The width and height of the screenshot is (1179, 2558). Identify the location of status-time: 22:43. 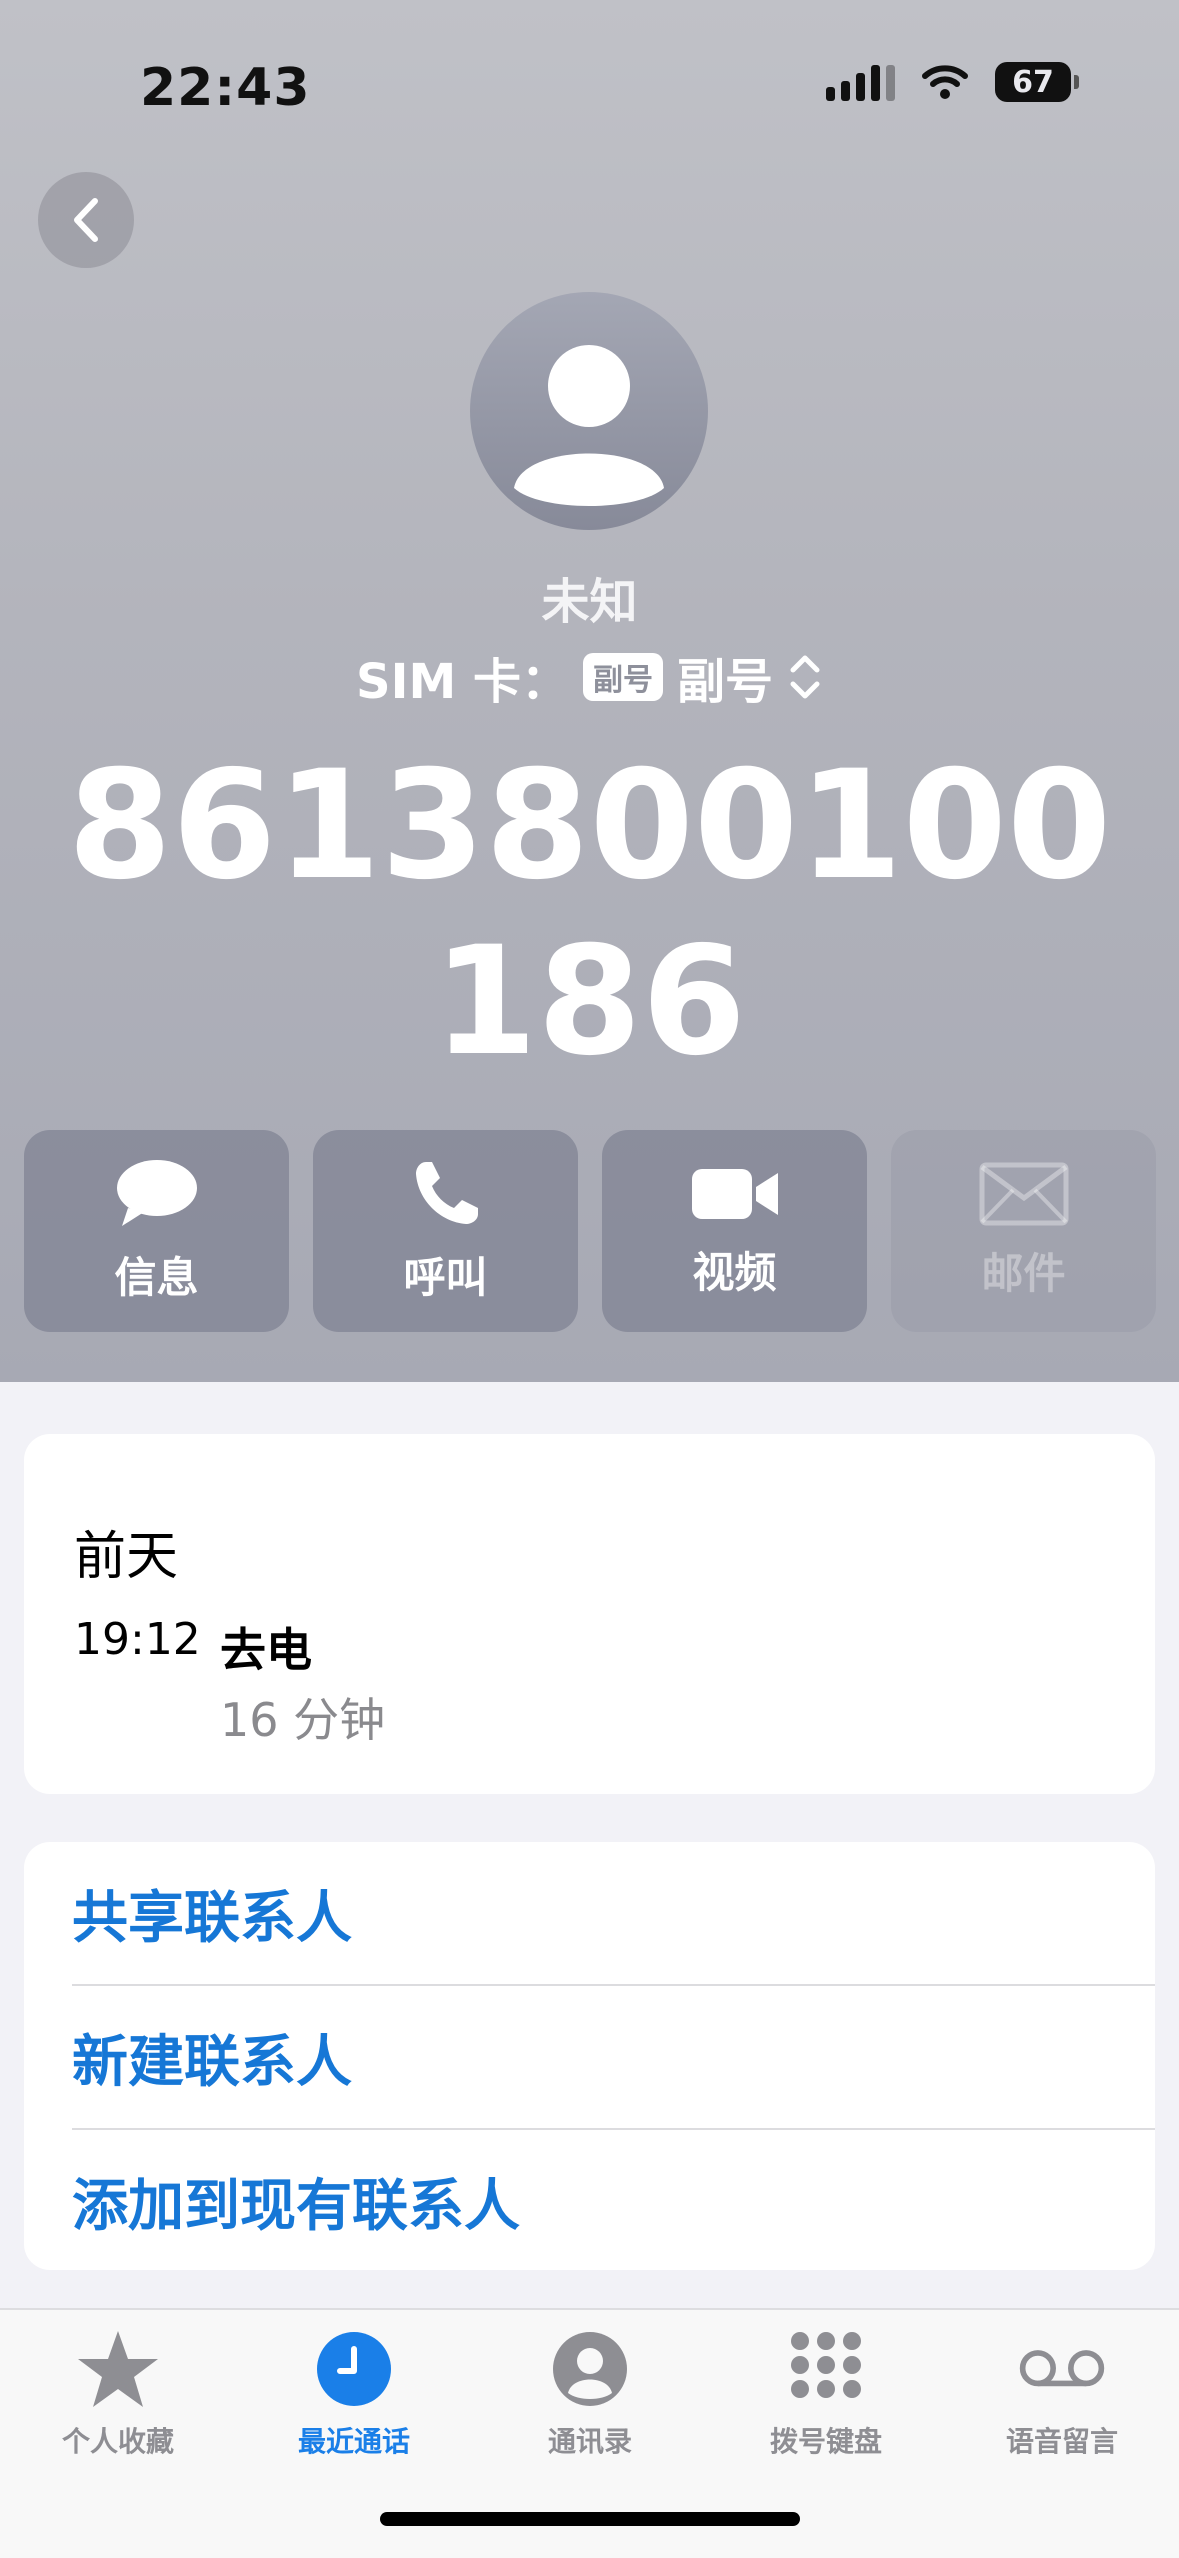
(225, 88).